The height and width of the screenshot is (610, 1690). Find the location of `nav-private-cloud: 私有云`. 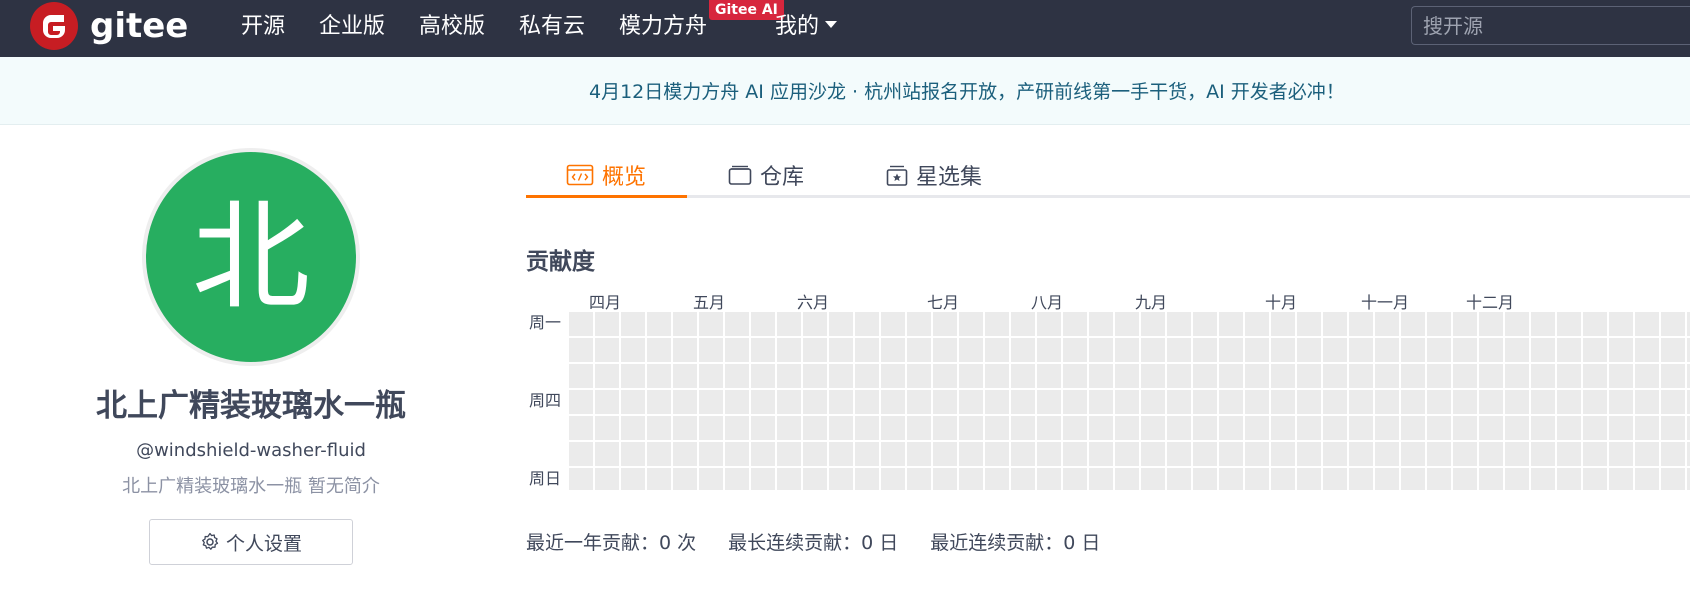

nav-private-cloud: 私有云 is located at coordinates (552, 27).